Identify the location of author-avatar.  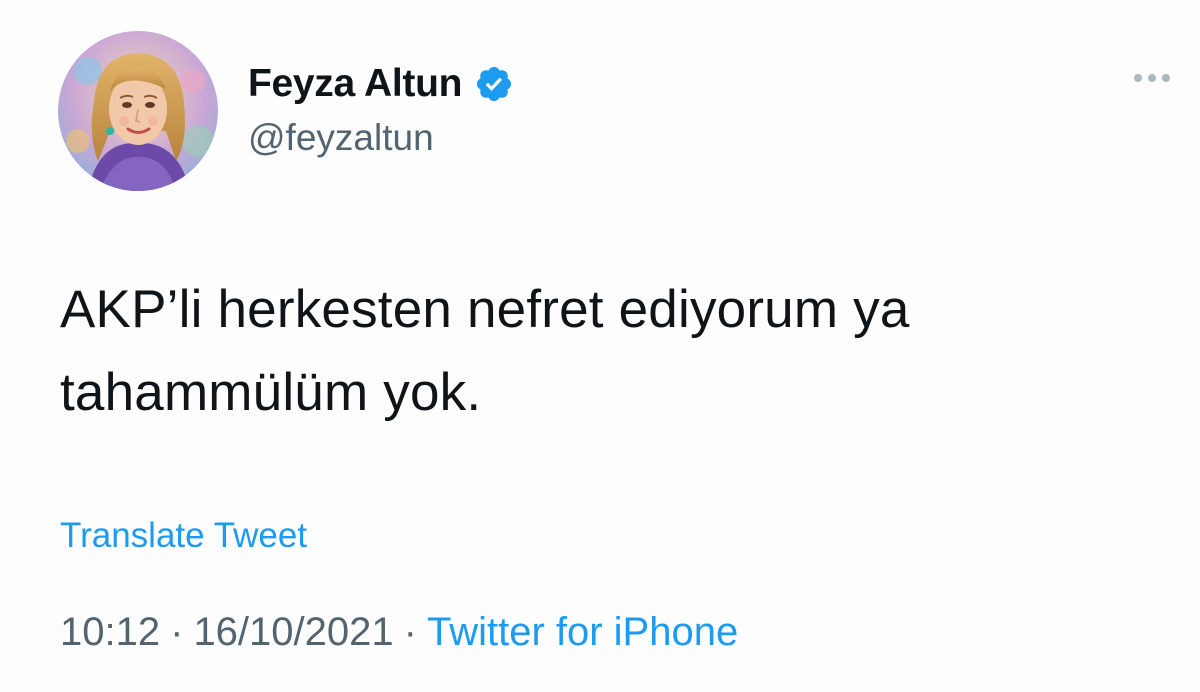
(138, 111).